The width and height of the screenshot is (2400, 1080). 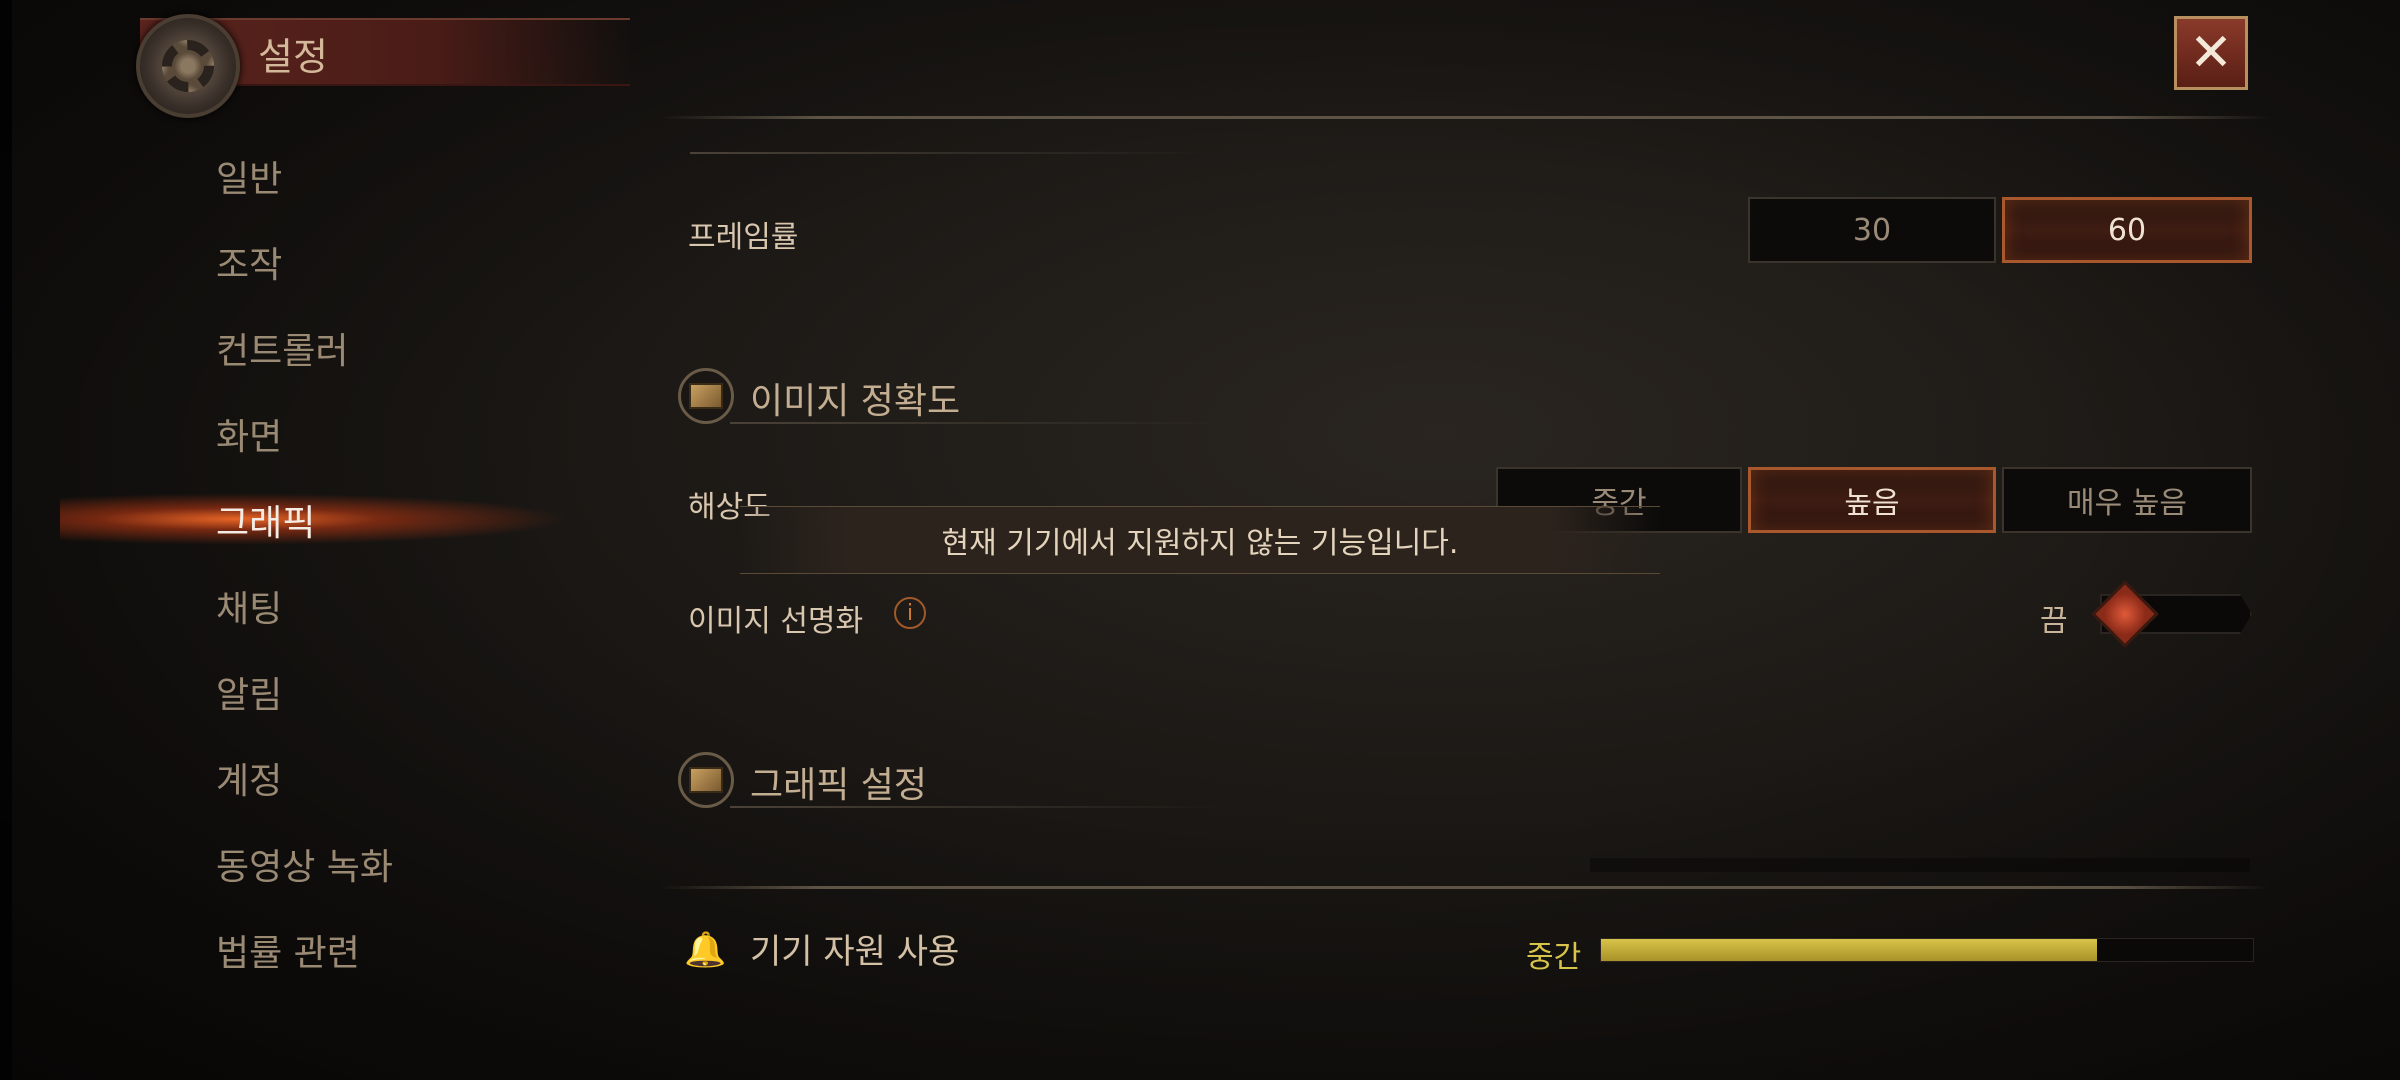 What do you see at coordinates (1872, 230) in the screenshot?
I see `framerate-option-30: 30` at bounding box center [1872, 230].